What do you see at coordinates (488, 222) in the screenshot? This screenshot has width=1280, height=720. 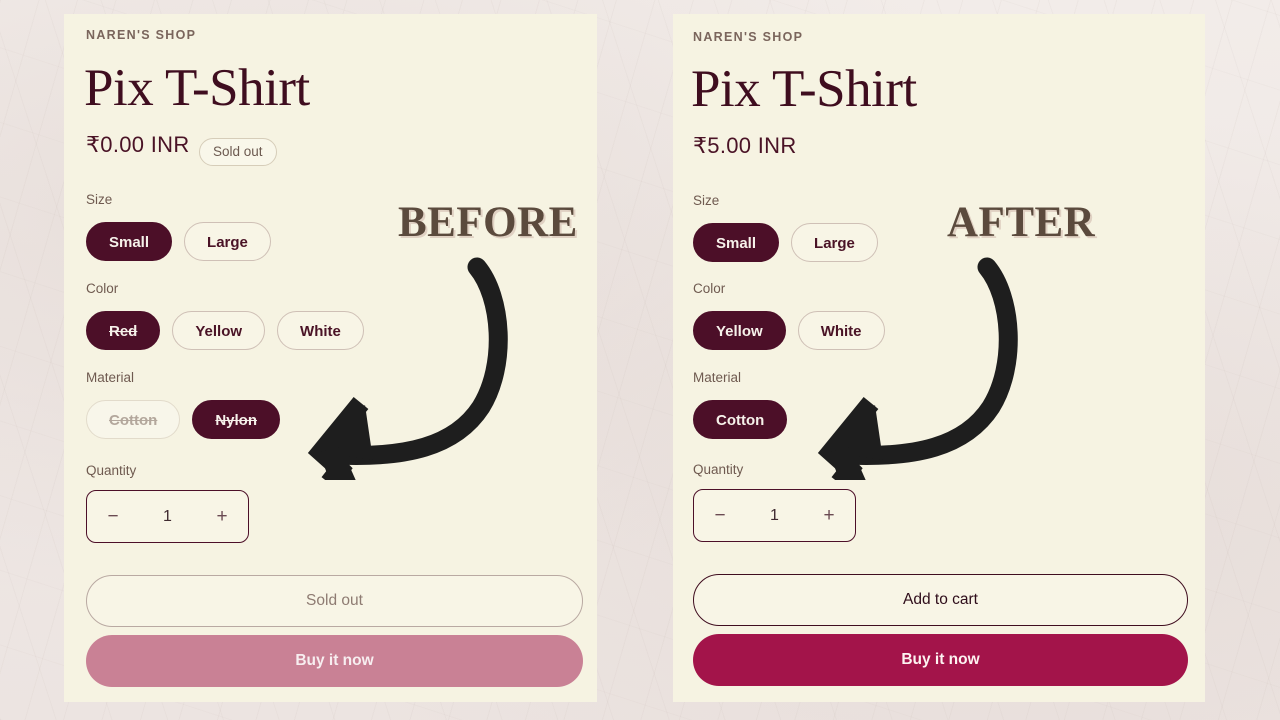 I see `caption-before: BEFORE` at bounding box center [488, 222].